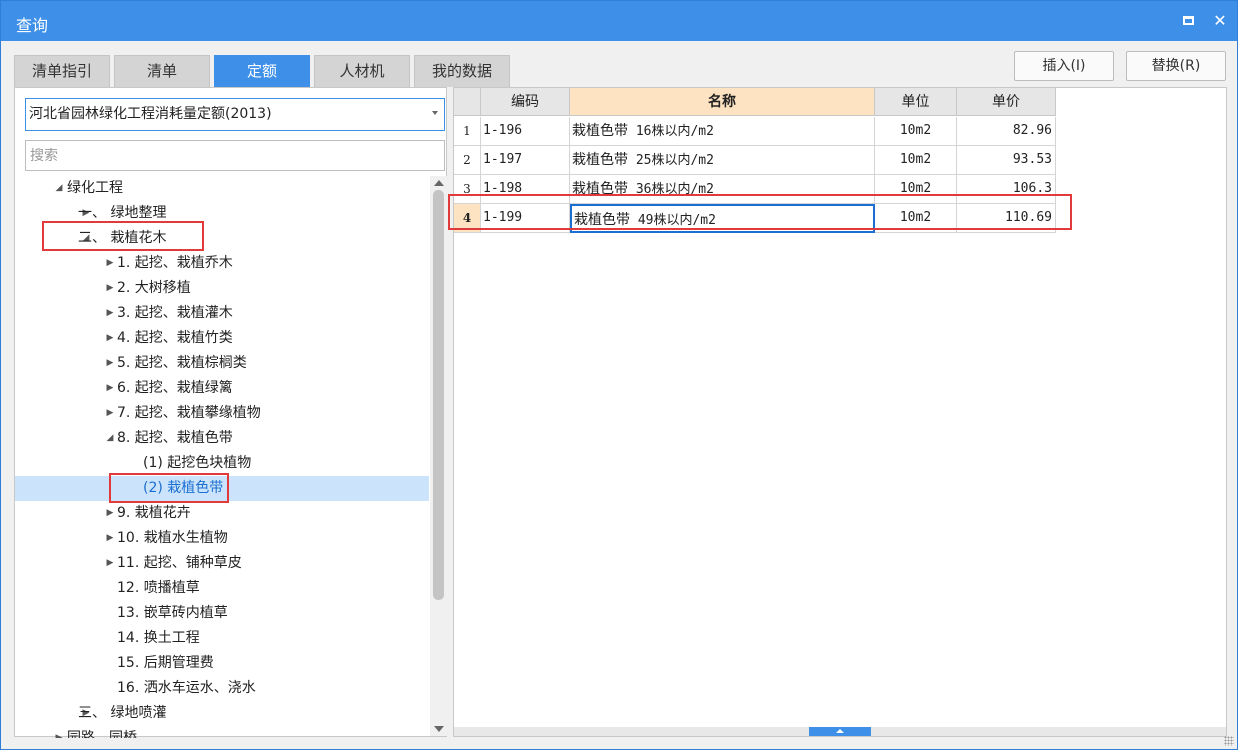  What do you see at coordinates (222, 538) in the screenshot?
I see `tree-item: ▶ 10. 栽植水生植物` at bounding box center [222, 538].